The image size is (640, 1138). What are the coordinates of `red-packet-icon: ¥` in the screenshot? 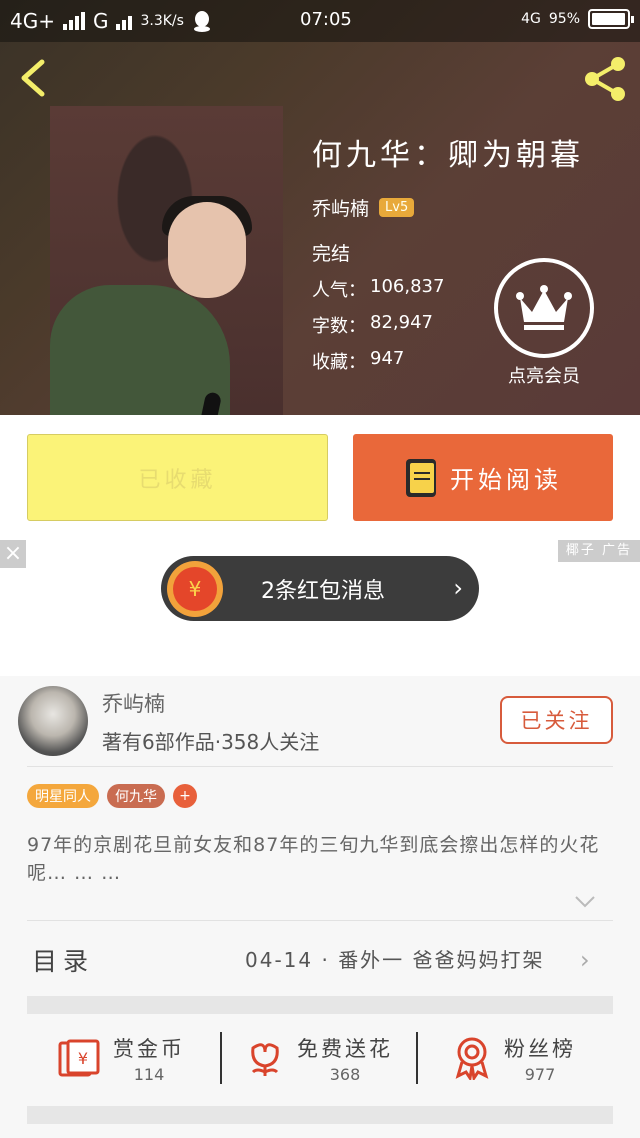 It's located at (195, 588).